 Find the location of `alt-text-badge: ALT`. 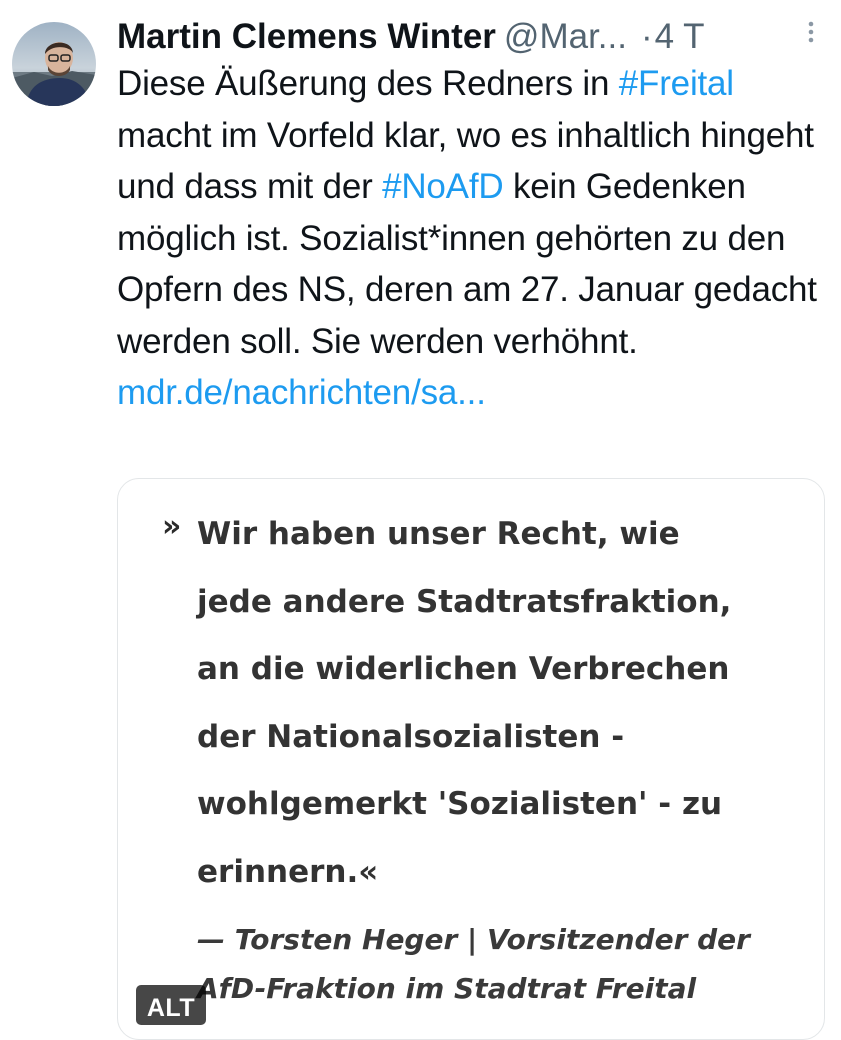

alt-text-badge: ALT is located at coordinates (171, 1005).